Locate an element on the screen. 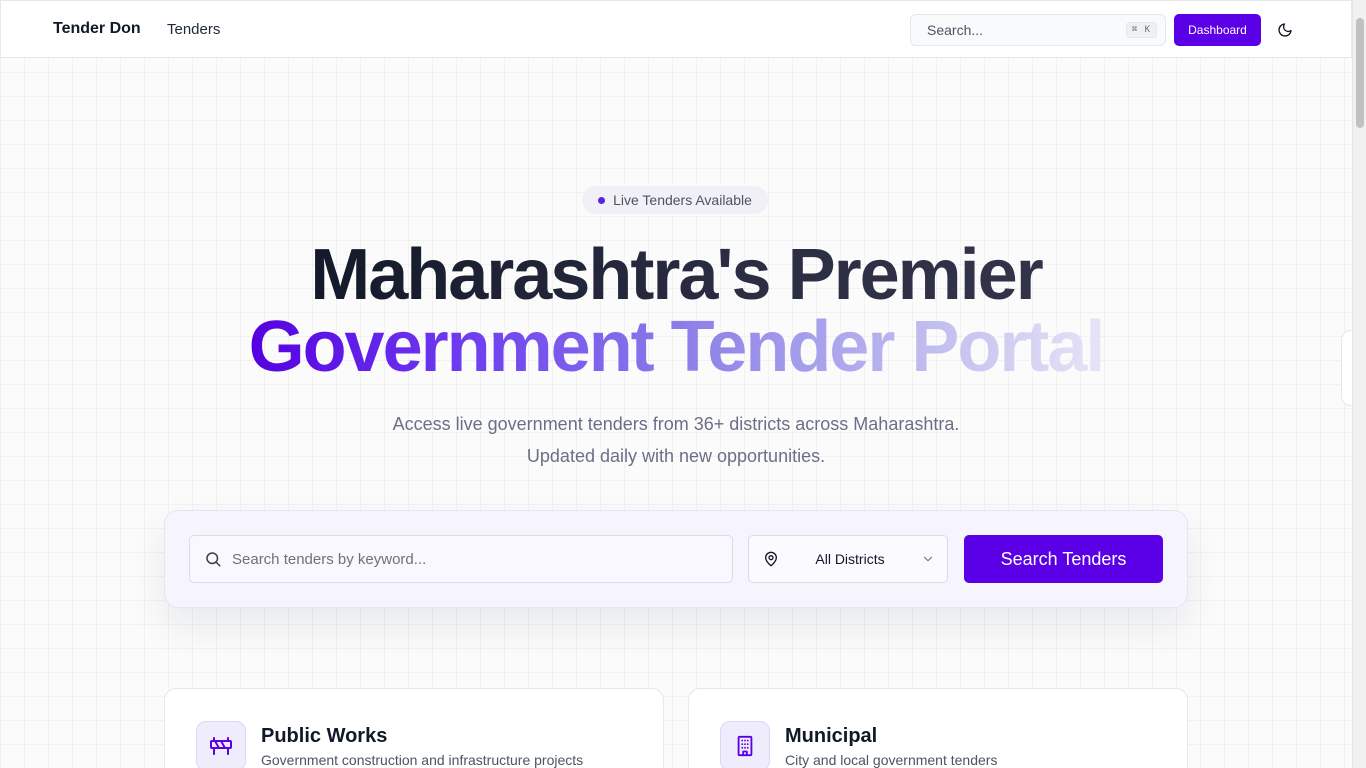 Image resolution: width=1366 pixels, height=768 pixels. hero-title-gradient-text: Government Tender Portal is located at coordinates (677, 347).